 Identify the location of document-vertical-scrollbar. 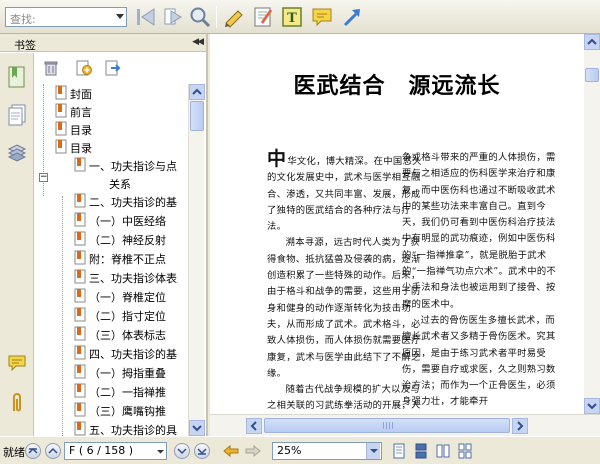
(592, 224).